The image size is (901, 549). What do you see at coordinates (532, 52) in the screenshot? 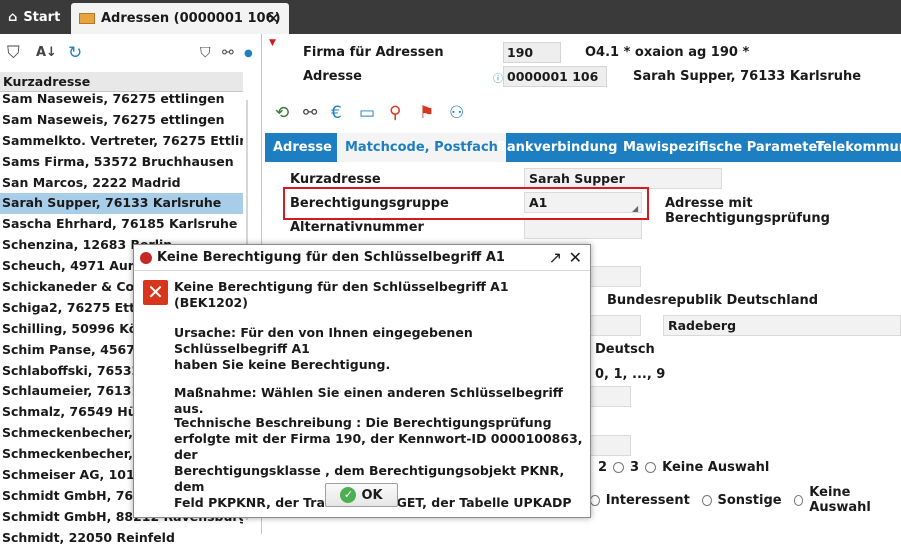
I see `firma-field: 190` at bounding box center [532, 52].